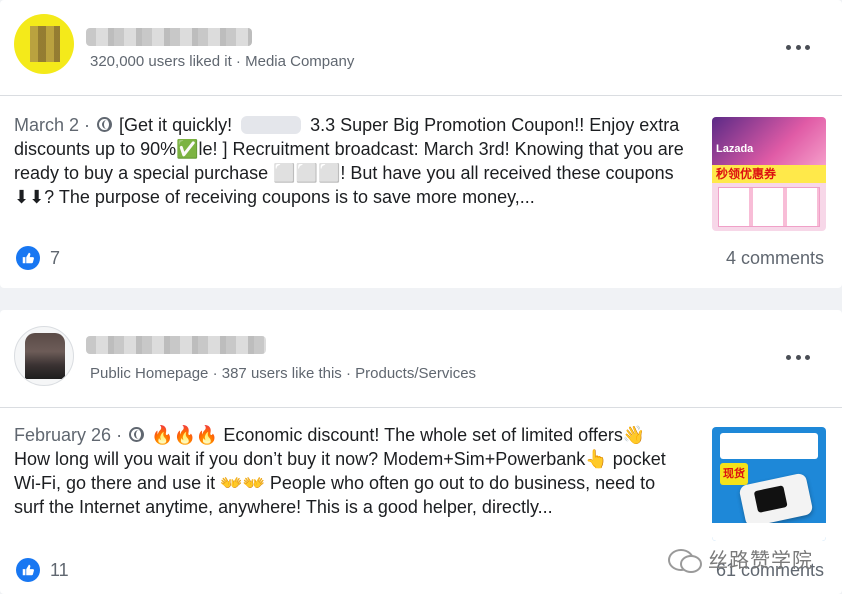 The width and height of the screenshot is (842, 594). Describe the element at coordinates (760, 560) in the screenshot. I see `watermark-text: 丝路赞学院` at that location.